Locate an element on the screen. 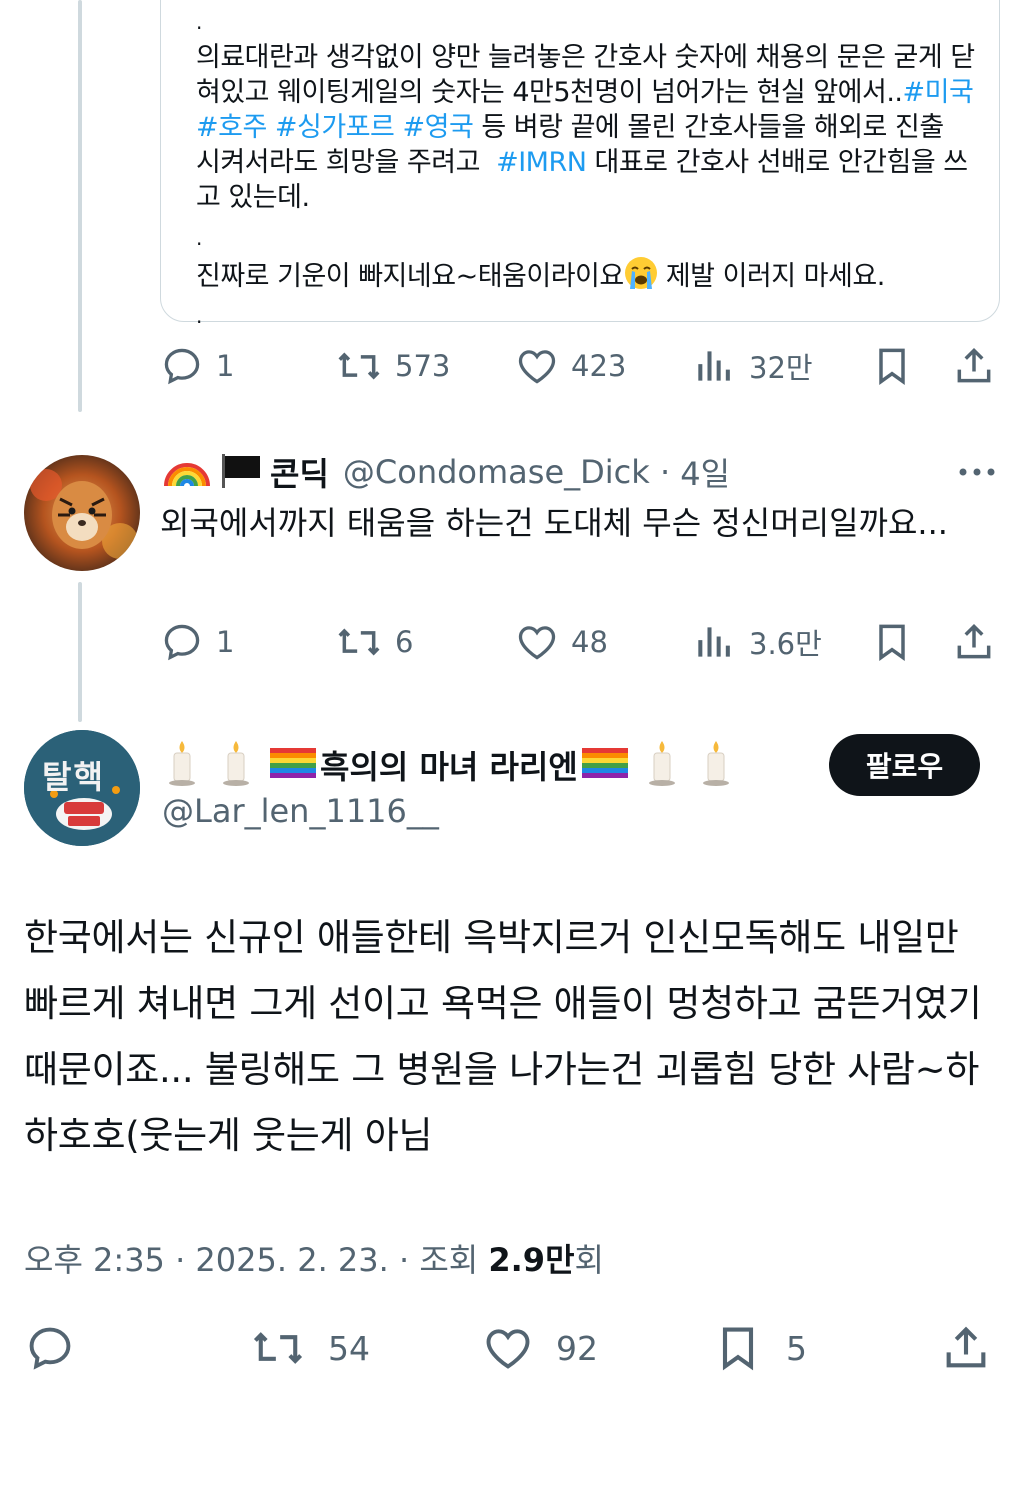 Image resolution: width=1024 pixels, height=1504 pixels. crying-face-icon is located at coordinates (641, 277).